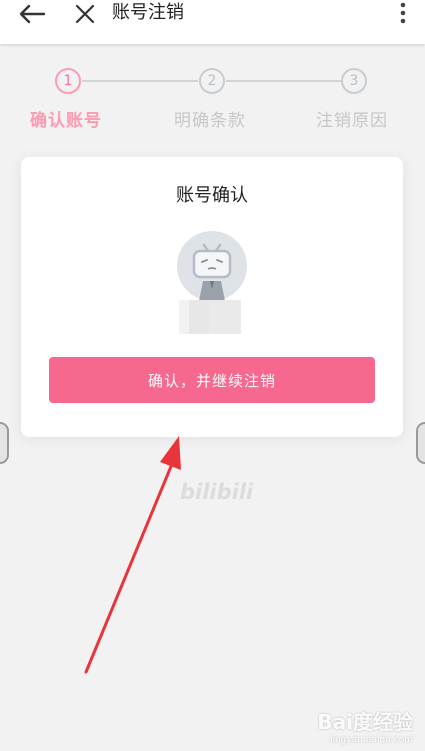  What do you see at coordinates (212, 22) in the screenshot?
I see `app-header: 账号注销` at bounding box center [212, 22].